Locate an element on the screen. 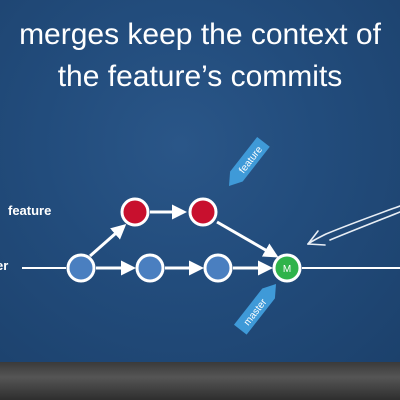 This screenshot has width=400, height=400. bottom-photo-strip is located at coordinates (200, 381).